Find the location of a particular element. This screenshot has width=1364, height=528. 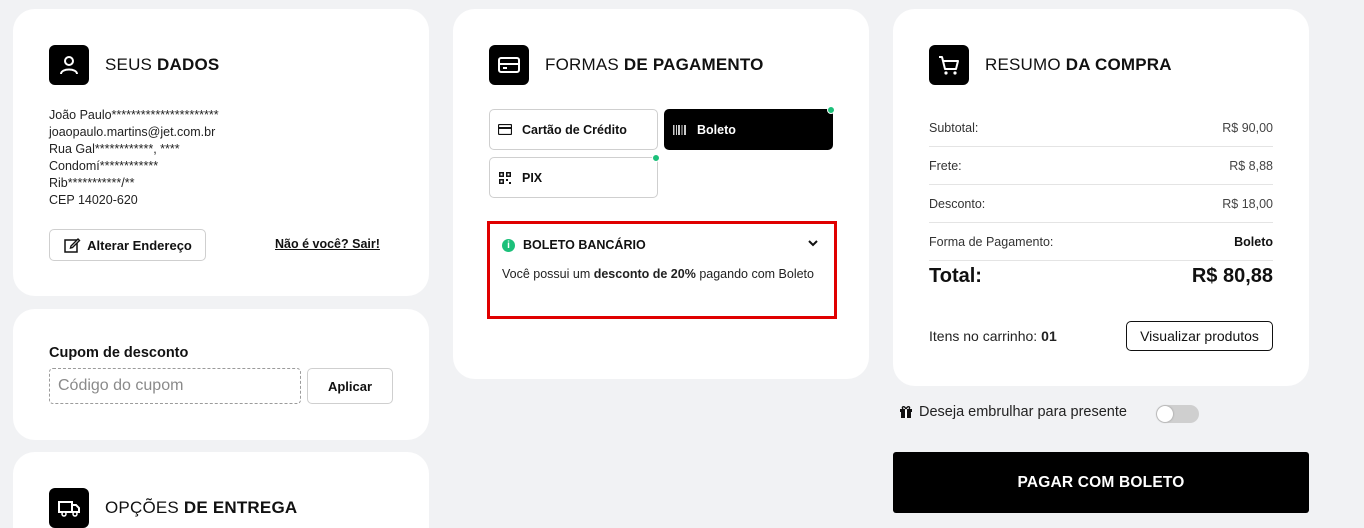

user-icon is located at coordinates (69, 65).